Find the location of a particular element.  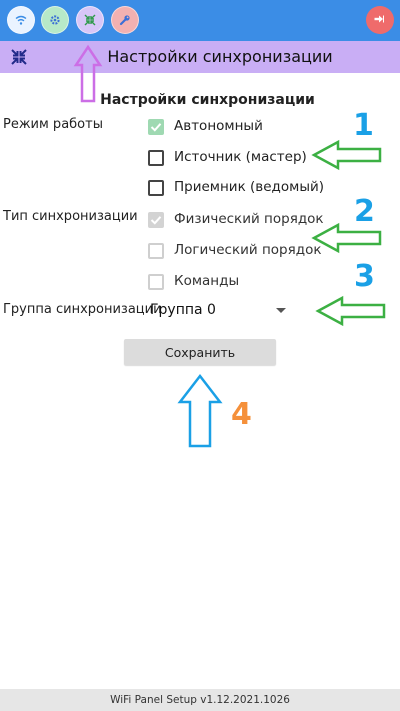

violet-up-arrow is located at coordinates (88, 73).